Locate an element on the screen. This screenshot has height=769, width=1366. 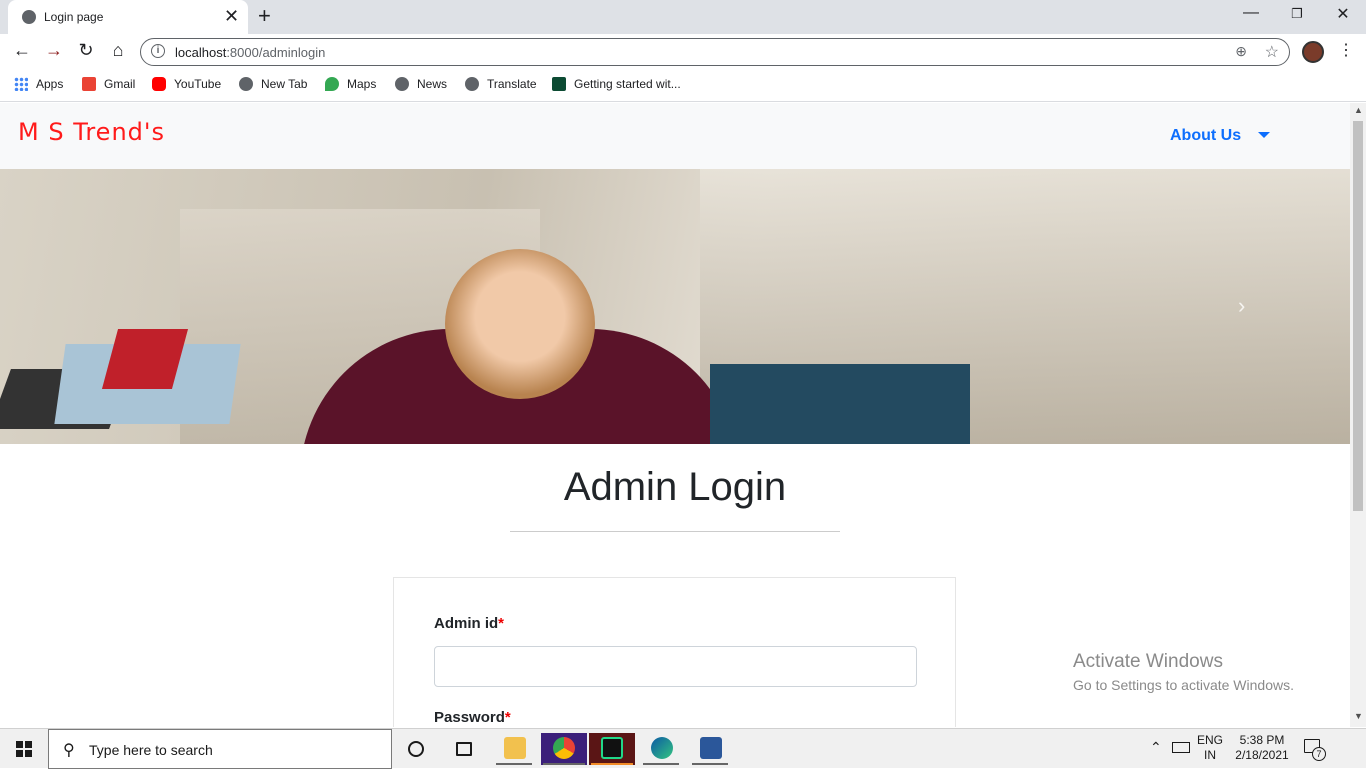
home-icon: ⌂ is located at coordinates (118, 50).